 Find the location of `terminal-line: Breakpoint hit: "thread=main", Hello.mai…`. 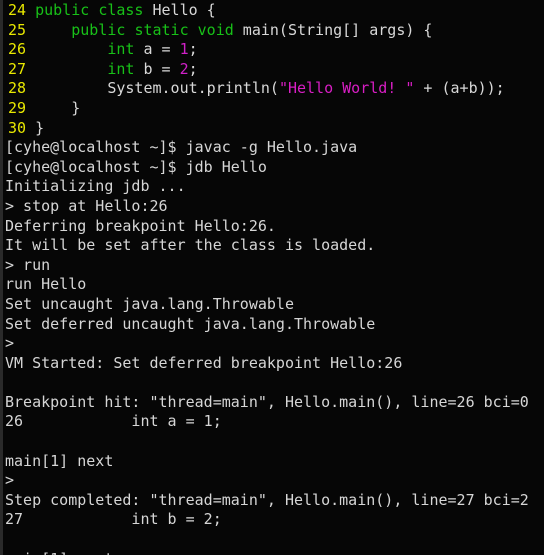

terminal-line: Breakpoint hit: "thread=main", Hello.mai… is located at coordinates (267, 401).